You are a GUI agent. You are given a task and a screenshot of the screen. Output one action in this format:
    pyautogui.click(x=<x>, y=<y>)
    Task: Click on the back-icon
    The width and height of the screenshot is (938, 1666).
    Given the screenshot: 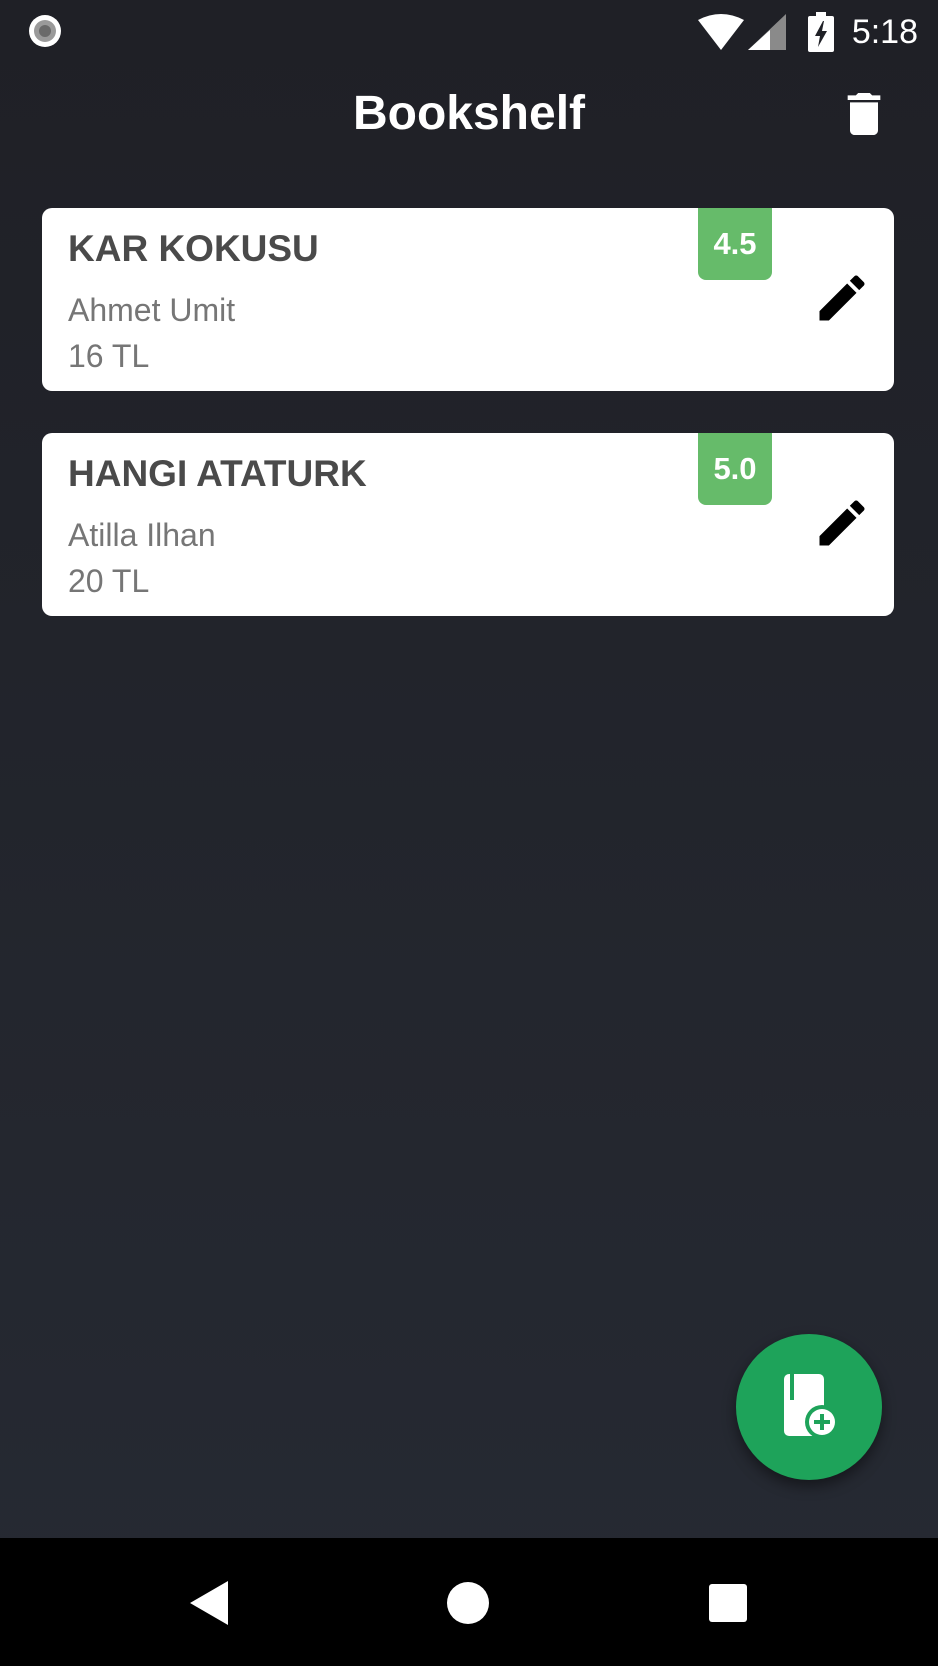 What is the action you would take?
    pyautogui.click(x=210, y=1603)
    